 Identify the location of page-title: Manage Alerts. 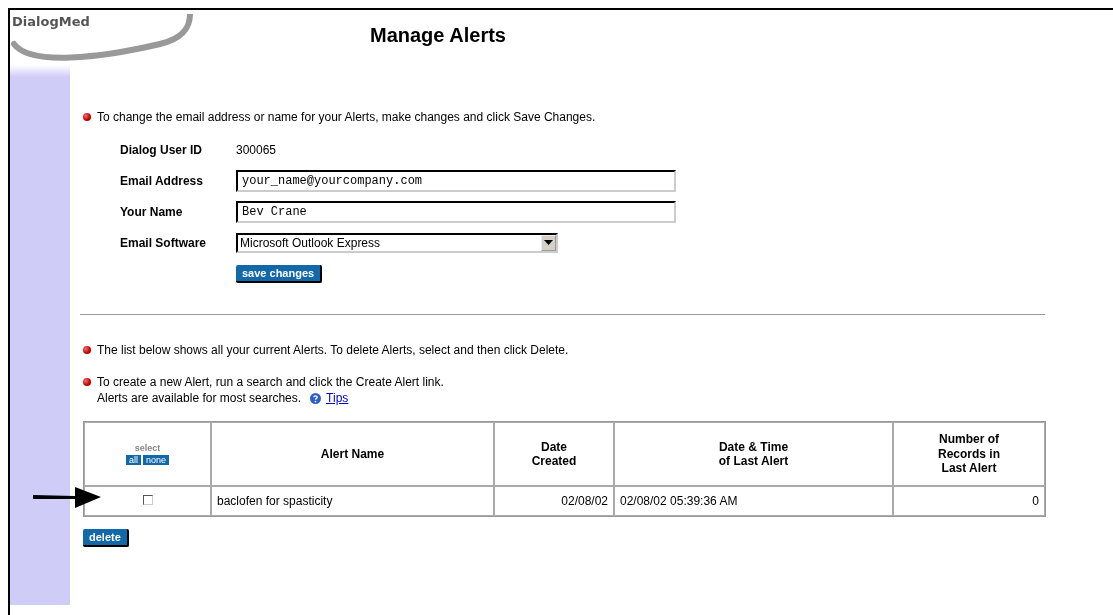
(438, 36).